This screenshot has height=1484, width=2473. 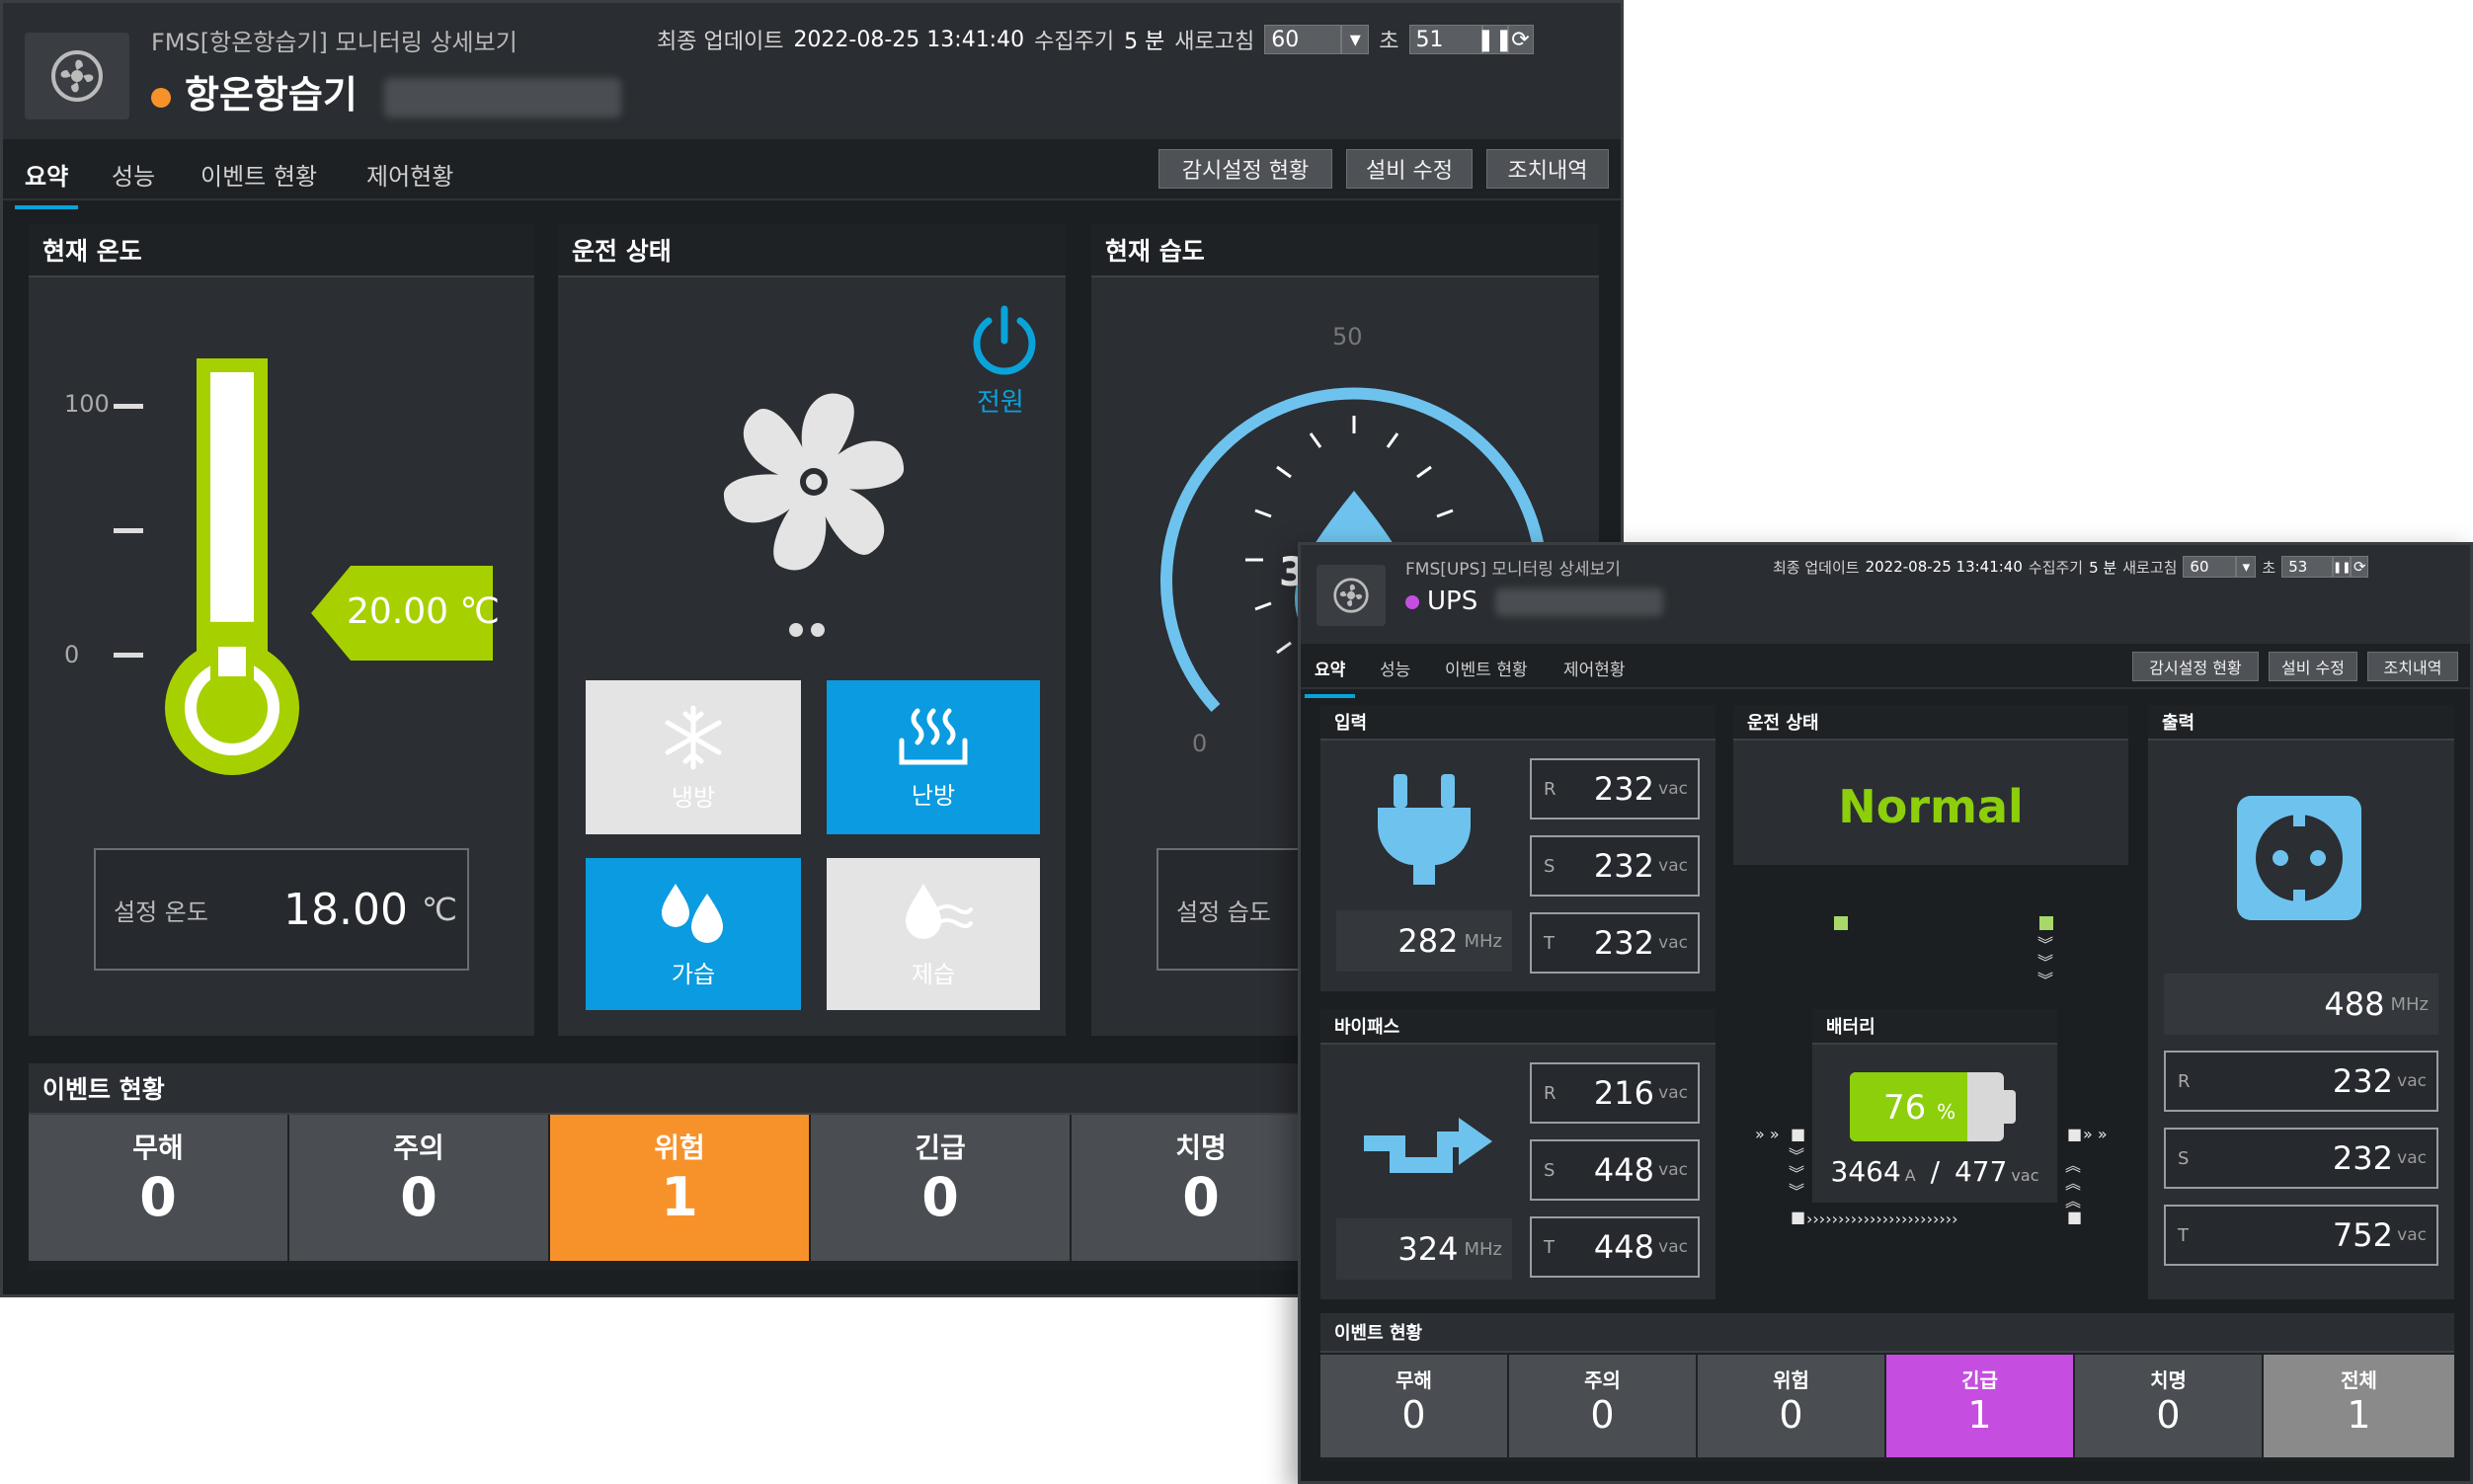 What do you see at coordinates (129, 655) in the screenshot?
I see `tick-mark` at bounding box center [129, 655].